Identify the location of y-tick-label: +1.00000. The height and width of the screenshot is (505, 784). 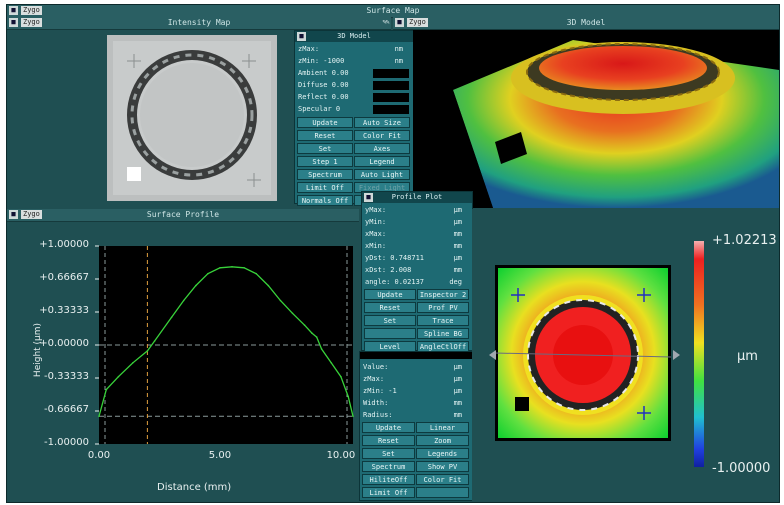
(64, 244).